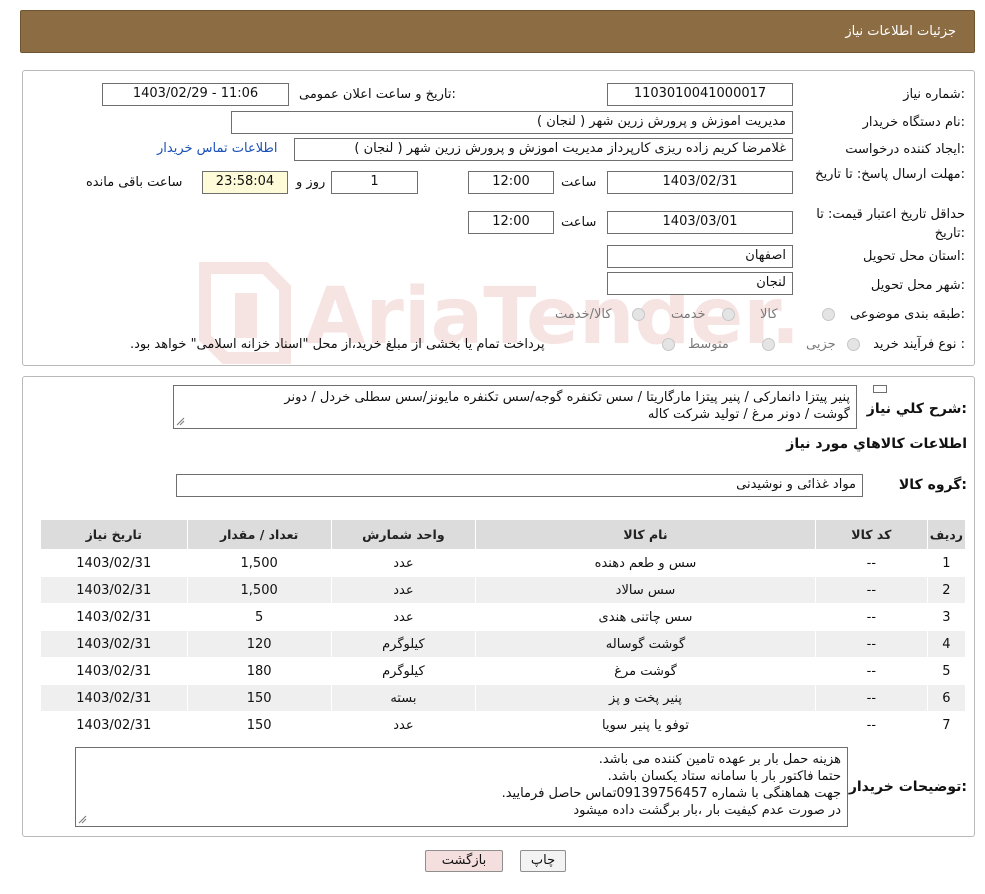 The width and height of the screenshot is (985, 894). Describe the element at coordinates (907, 314) in the screenshot. I see `category-label: طبقه بندی موضوعی:` at that location.